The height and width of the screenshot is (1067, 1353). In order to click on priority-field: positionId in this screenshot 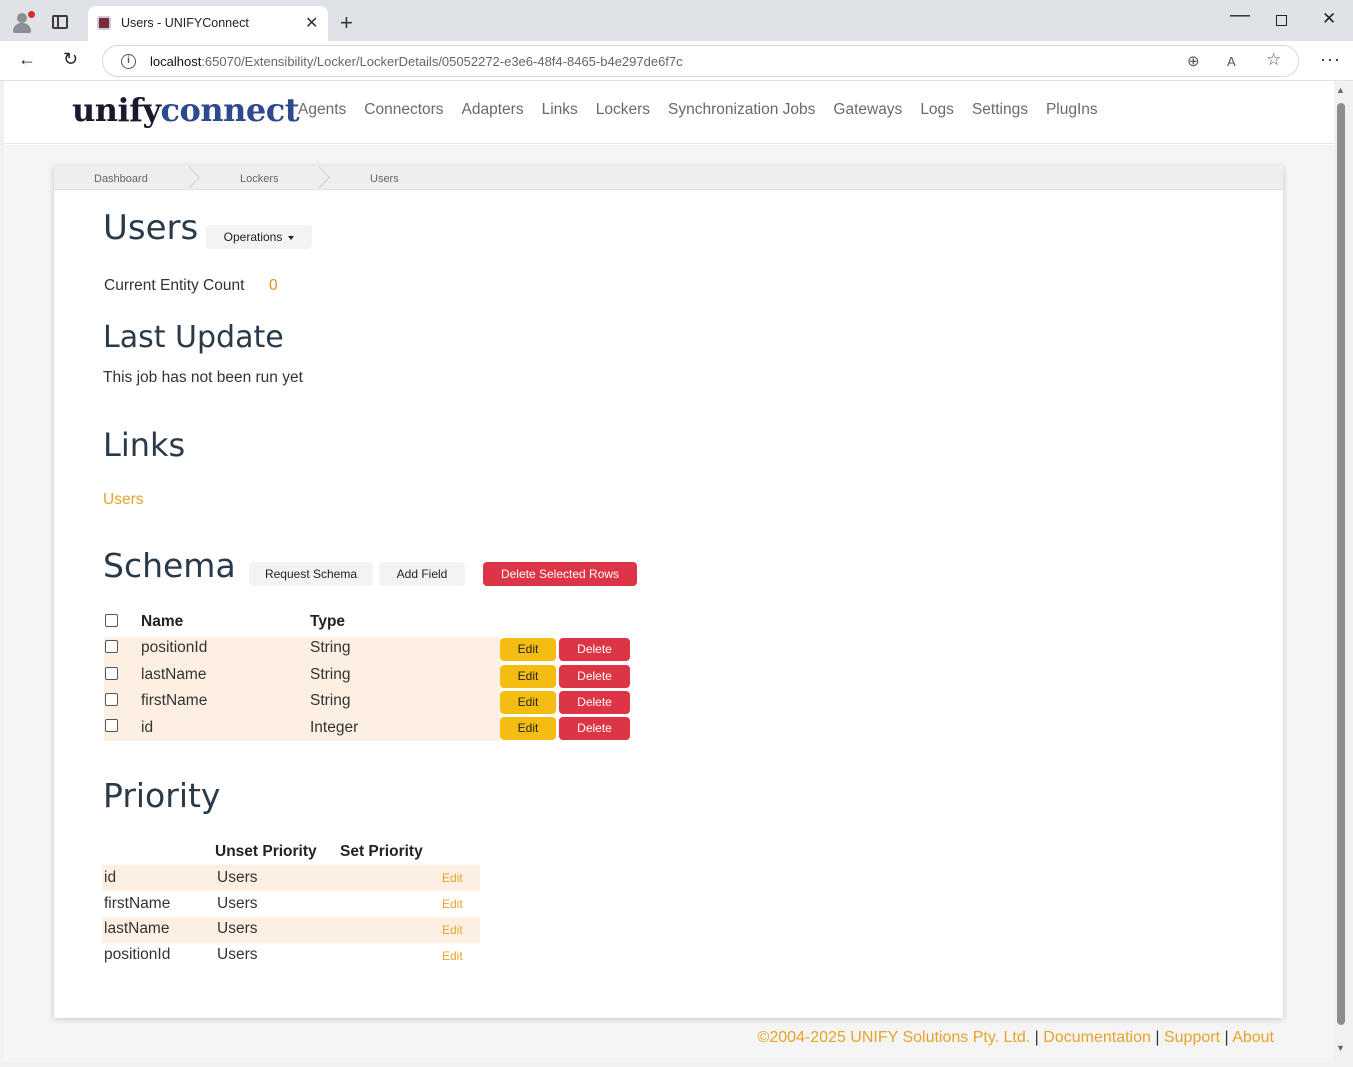, I will do `click(137, 954)`.